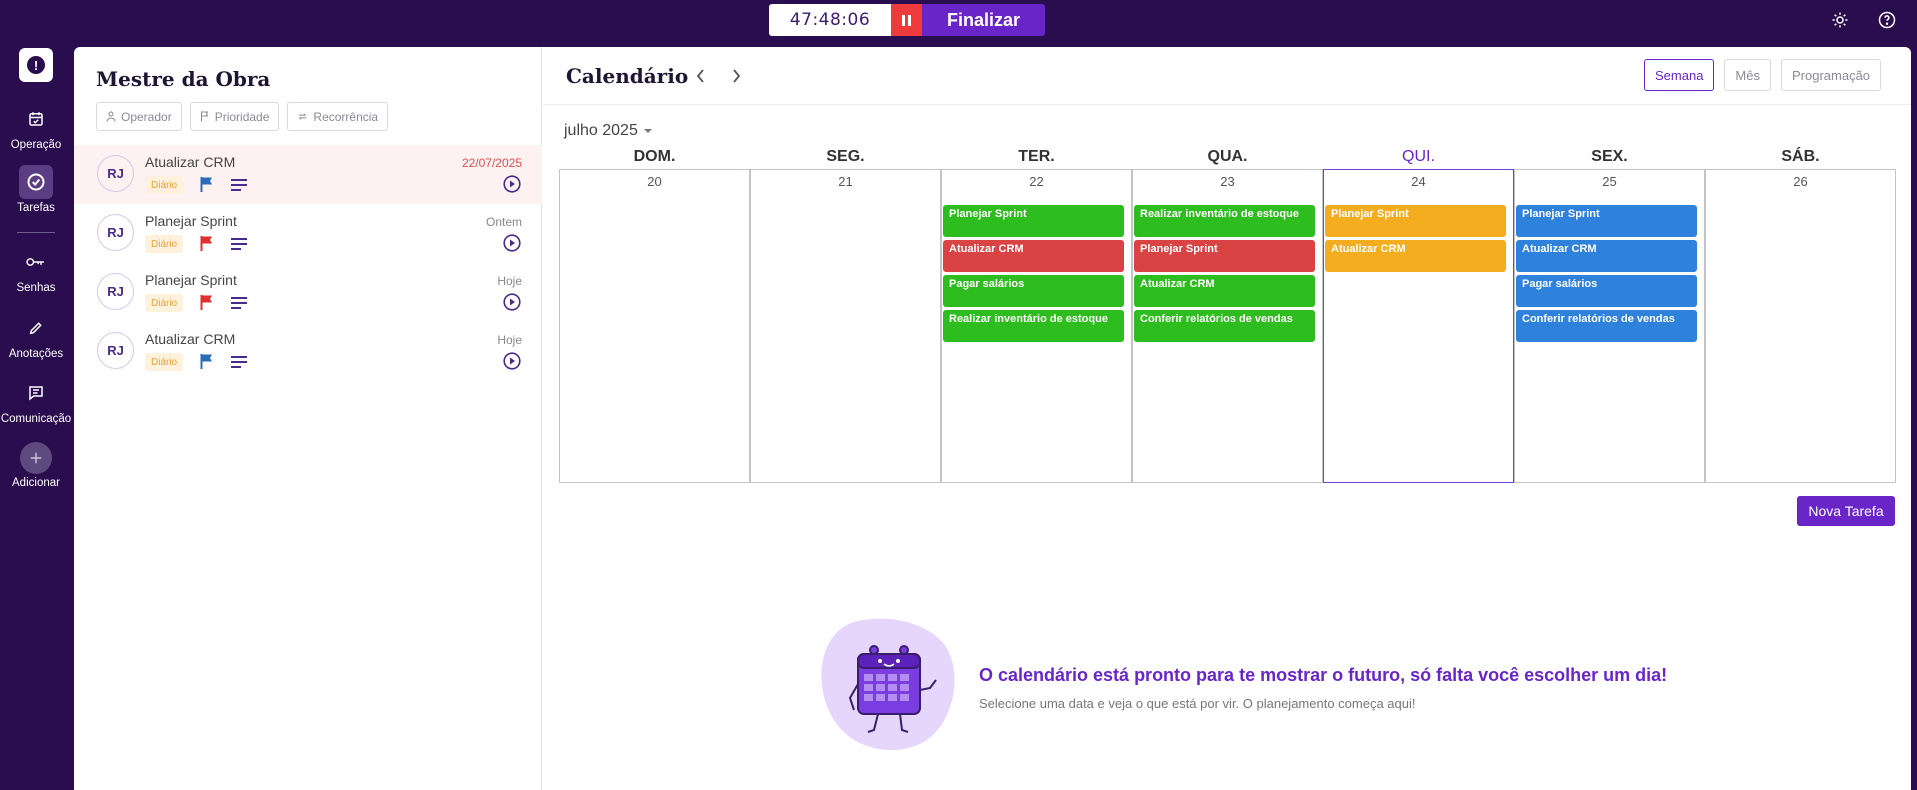 The height and width of the screenshot is (790, 1917). Describe the element at coordinates (36, 182) in the screenshot. I see `check-circle-icon` at that location.